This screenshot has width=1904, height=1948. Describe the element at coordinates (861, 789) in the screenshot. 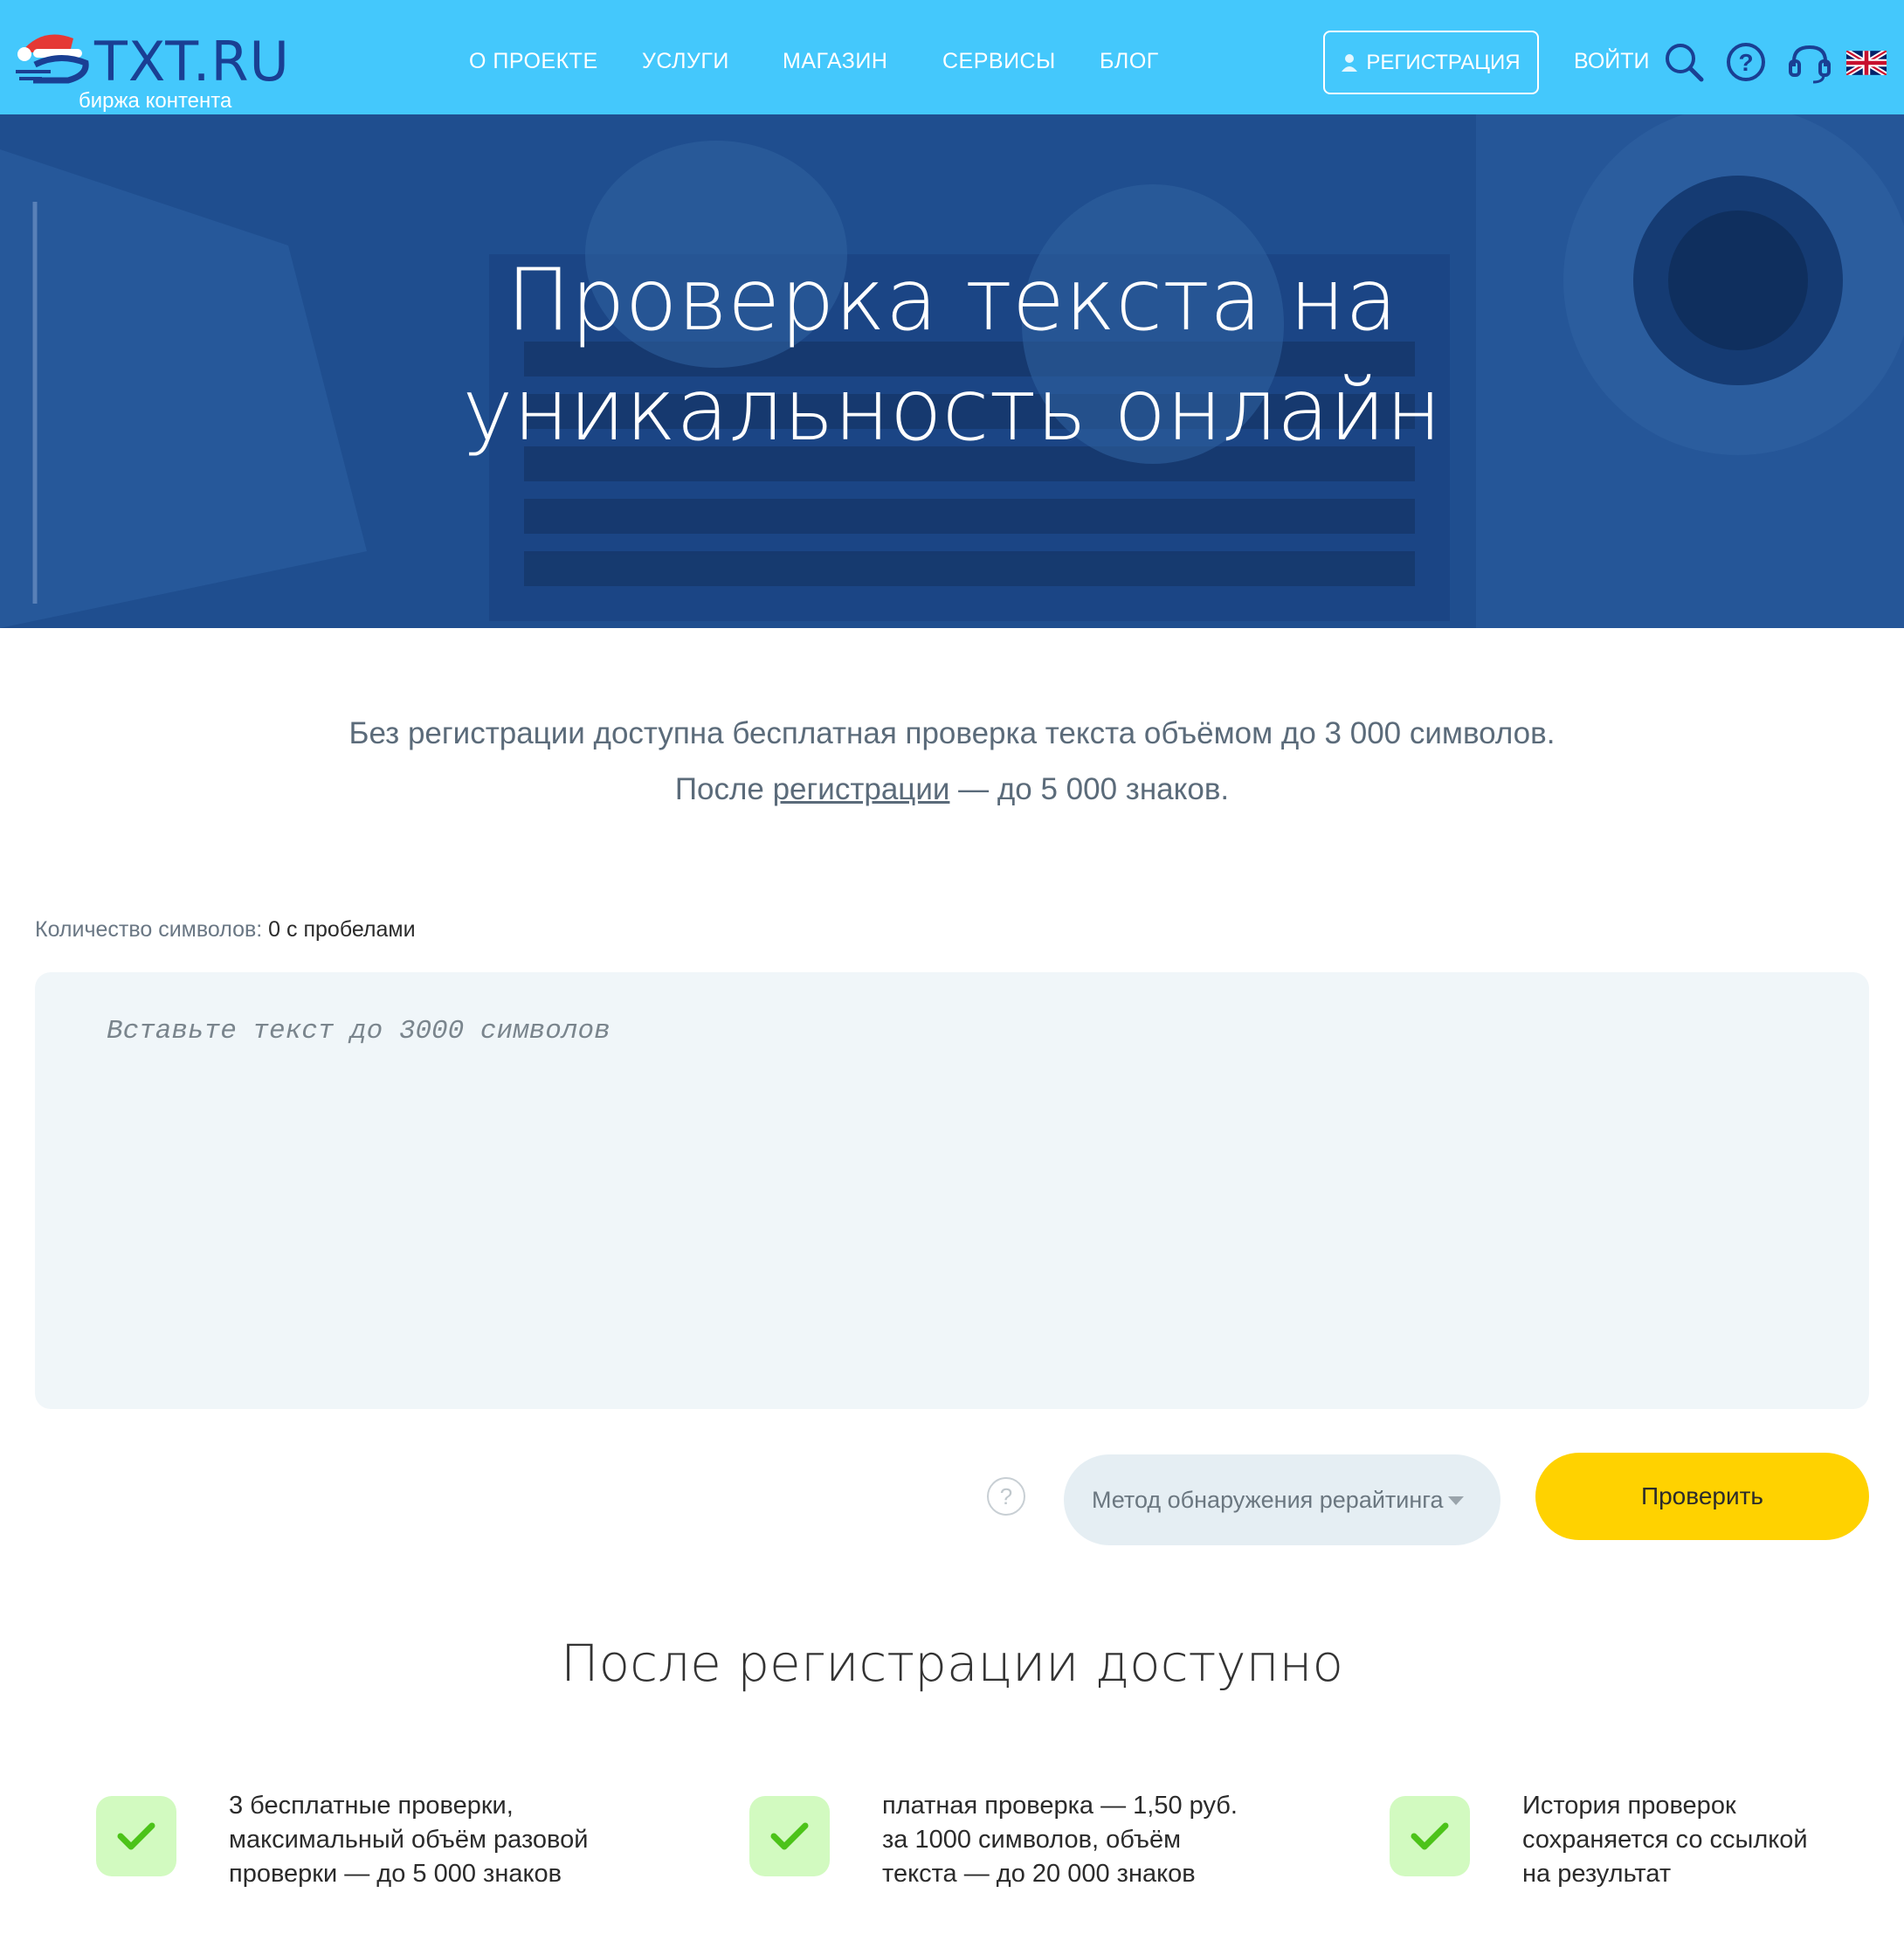

I see `registration-link: регистрации` at that location.